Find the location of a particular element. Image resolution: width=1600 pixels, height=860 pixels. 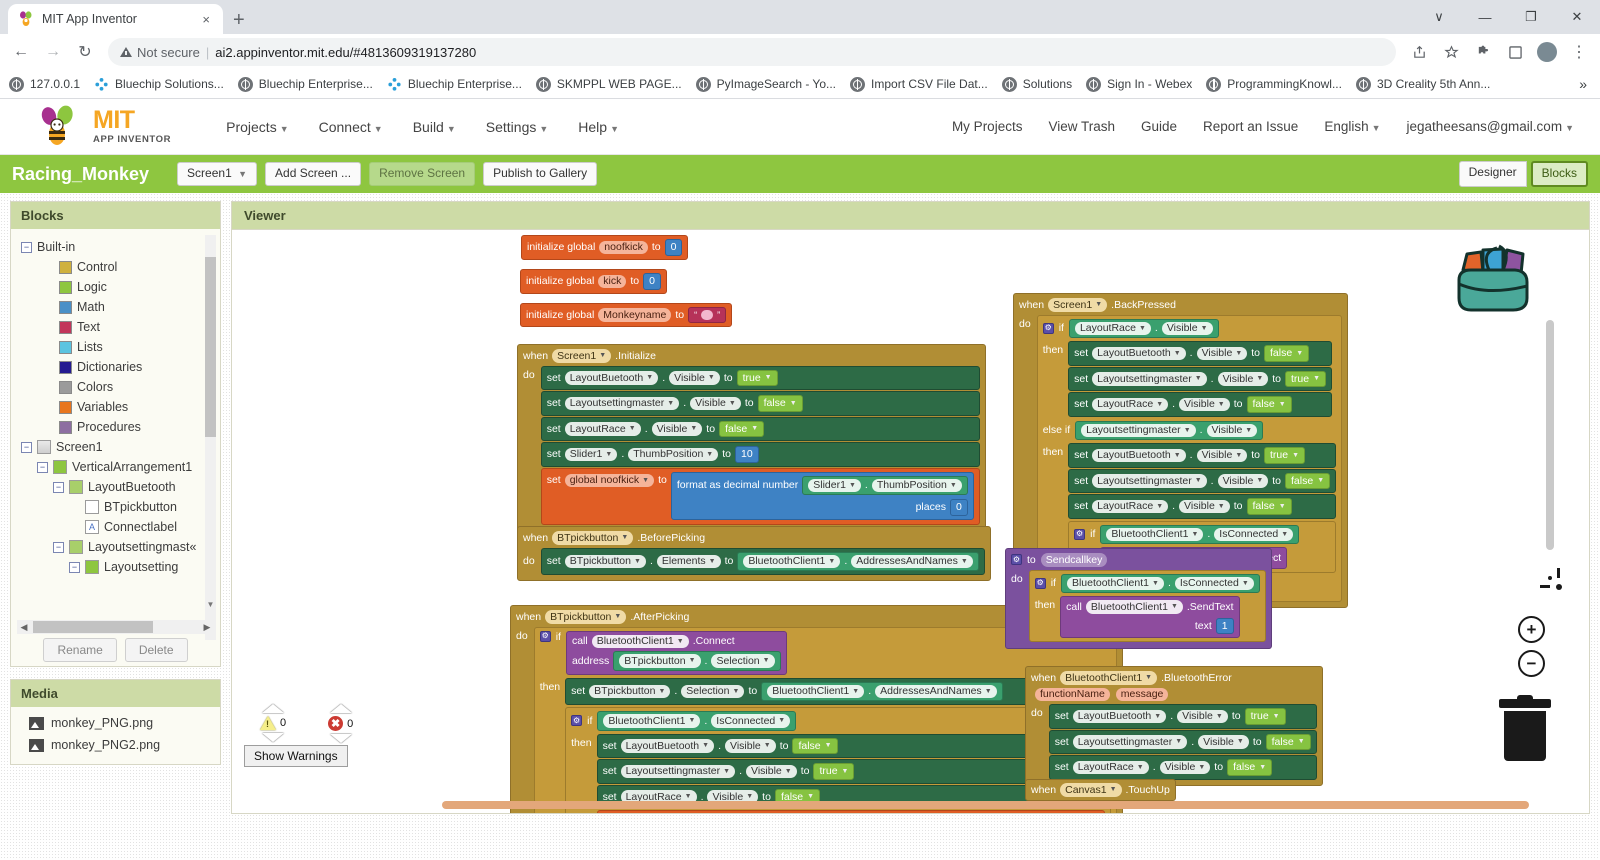

chrome-menu-icon: ⋮ is located at coordinates (1579, 52).